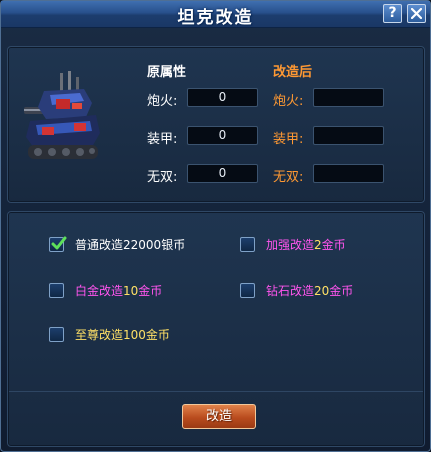  I want to click on firepower-after-label: 炮火:, so click(288, 101).